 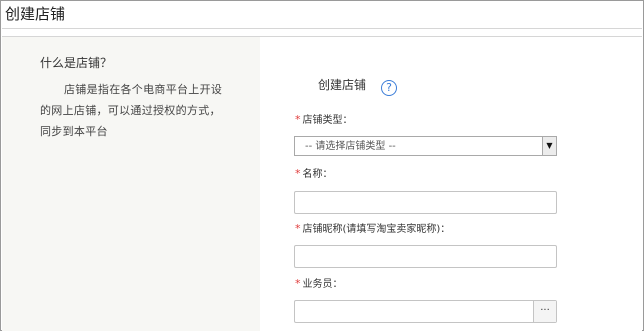 I want to click on name-label: * 名称：, so click(x=314, y=172).